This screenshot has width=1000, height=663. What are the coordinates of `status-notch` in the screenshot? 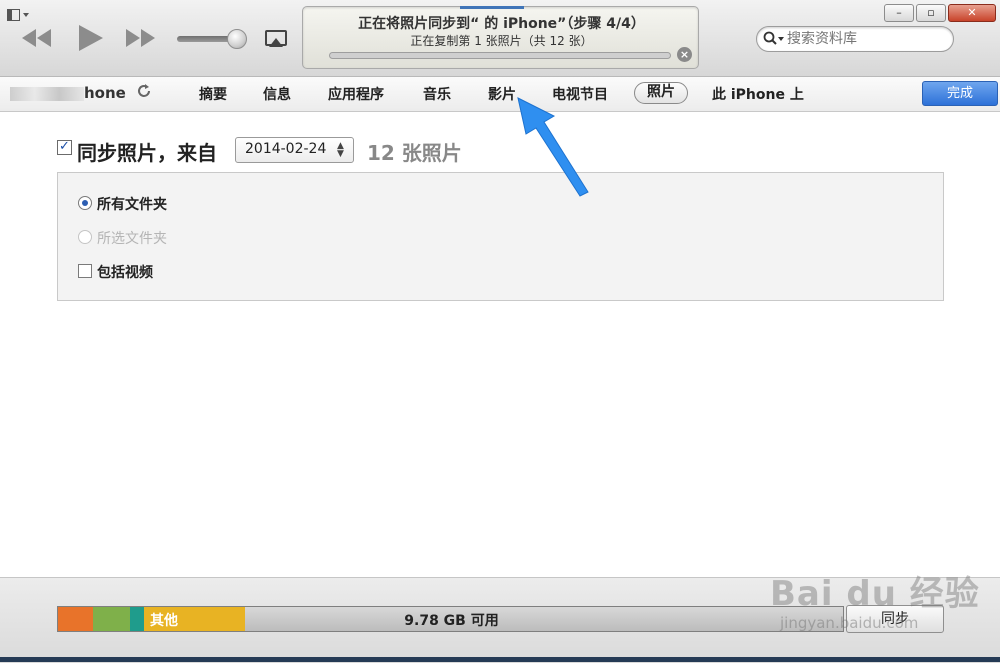 It's located at (492, 7).